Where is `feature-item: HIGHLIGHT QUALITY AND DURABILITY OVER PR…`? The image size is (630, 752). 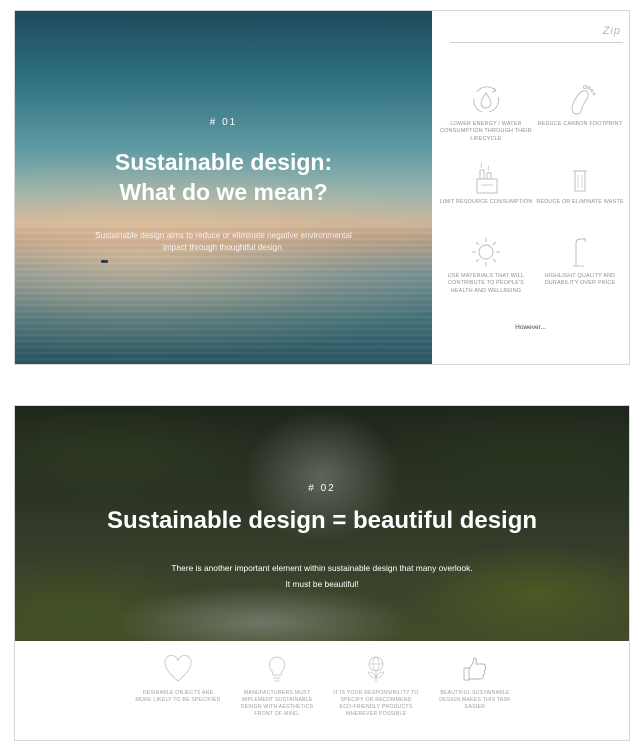
feature-item: HIGHLIGHT QUALITY AND DURABILITY OVER PR… is located at coordinates (580, 261).